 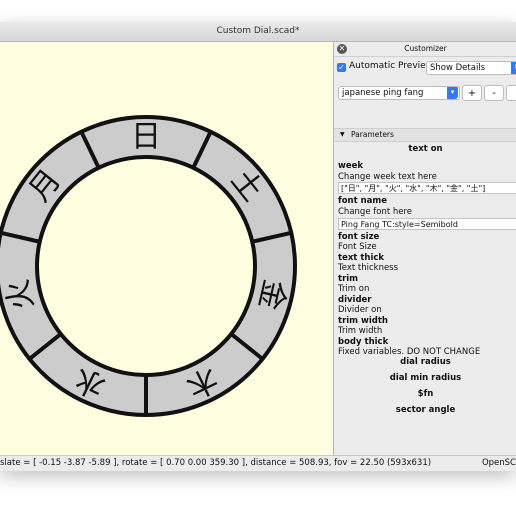 I want to click on param-name-trim: trim, so click(x=348, y=279).